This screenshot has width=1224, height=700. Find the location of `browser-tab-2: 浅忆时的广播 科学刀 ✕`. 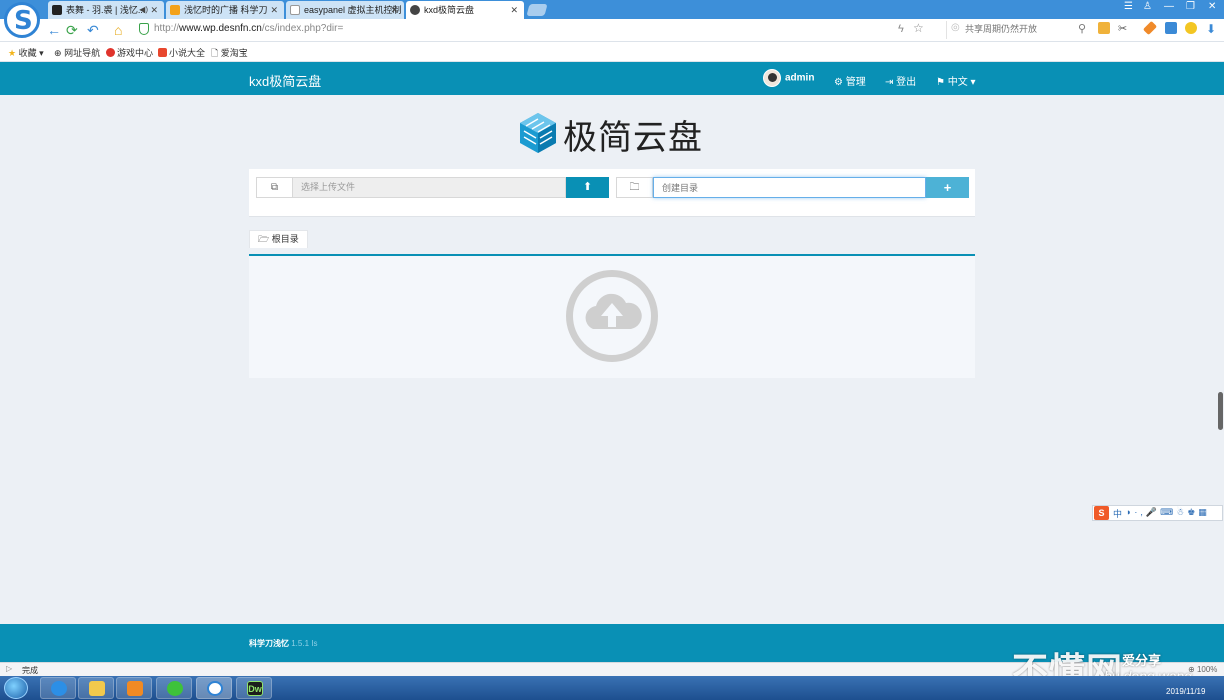

browser-tab-2: 浅忆时的广播 科学刀 ✕ is located at coordinates (225, 10).